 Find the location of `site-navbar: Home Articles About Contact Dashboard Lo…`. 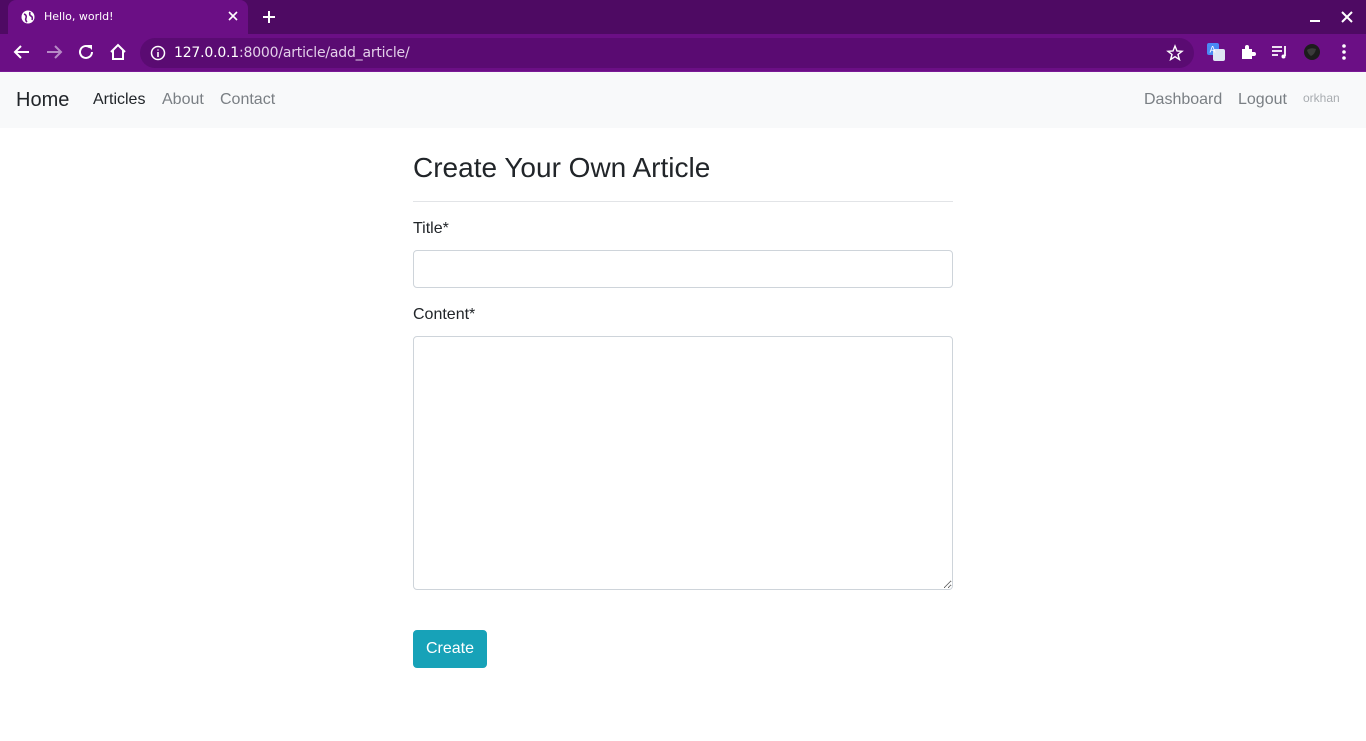

site-navbar: Home Articles About Contact Dashboard Lo… is located at coordinates (683, 100).